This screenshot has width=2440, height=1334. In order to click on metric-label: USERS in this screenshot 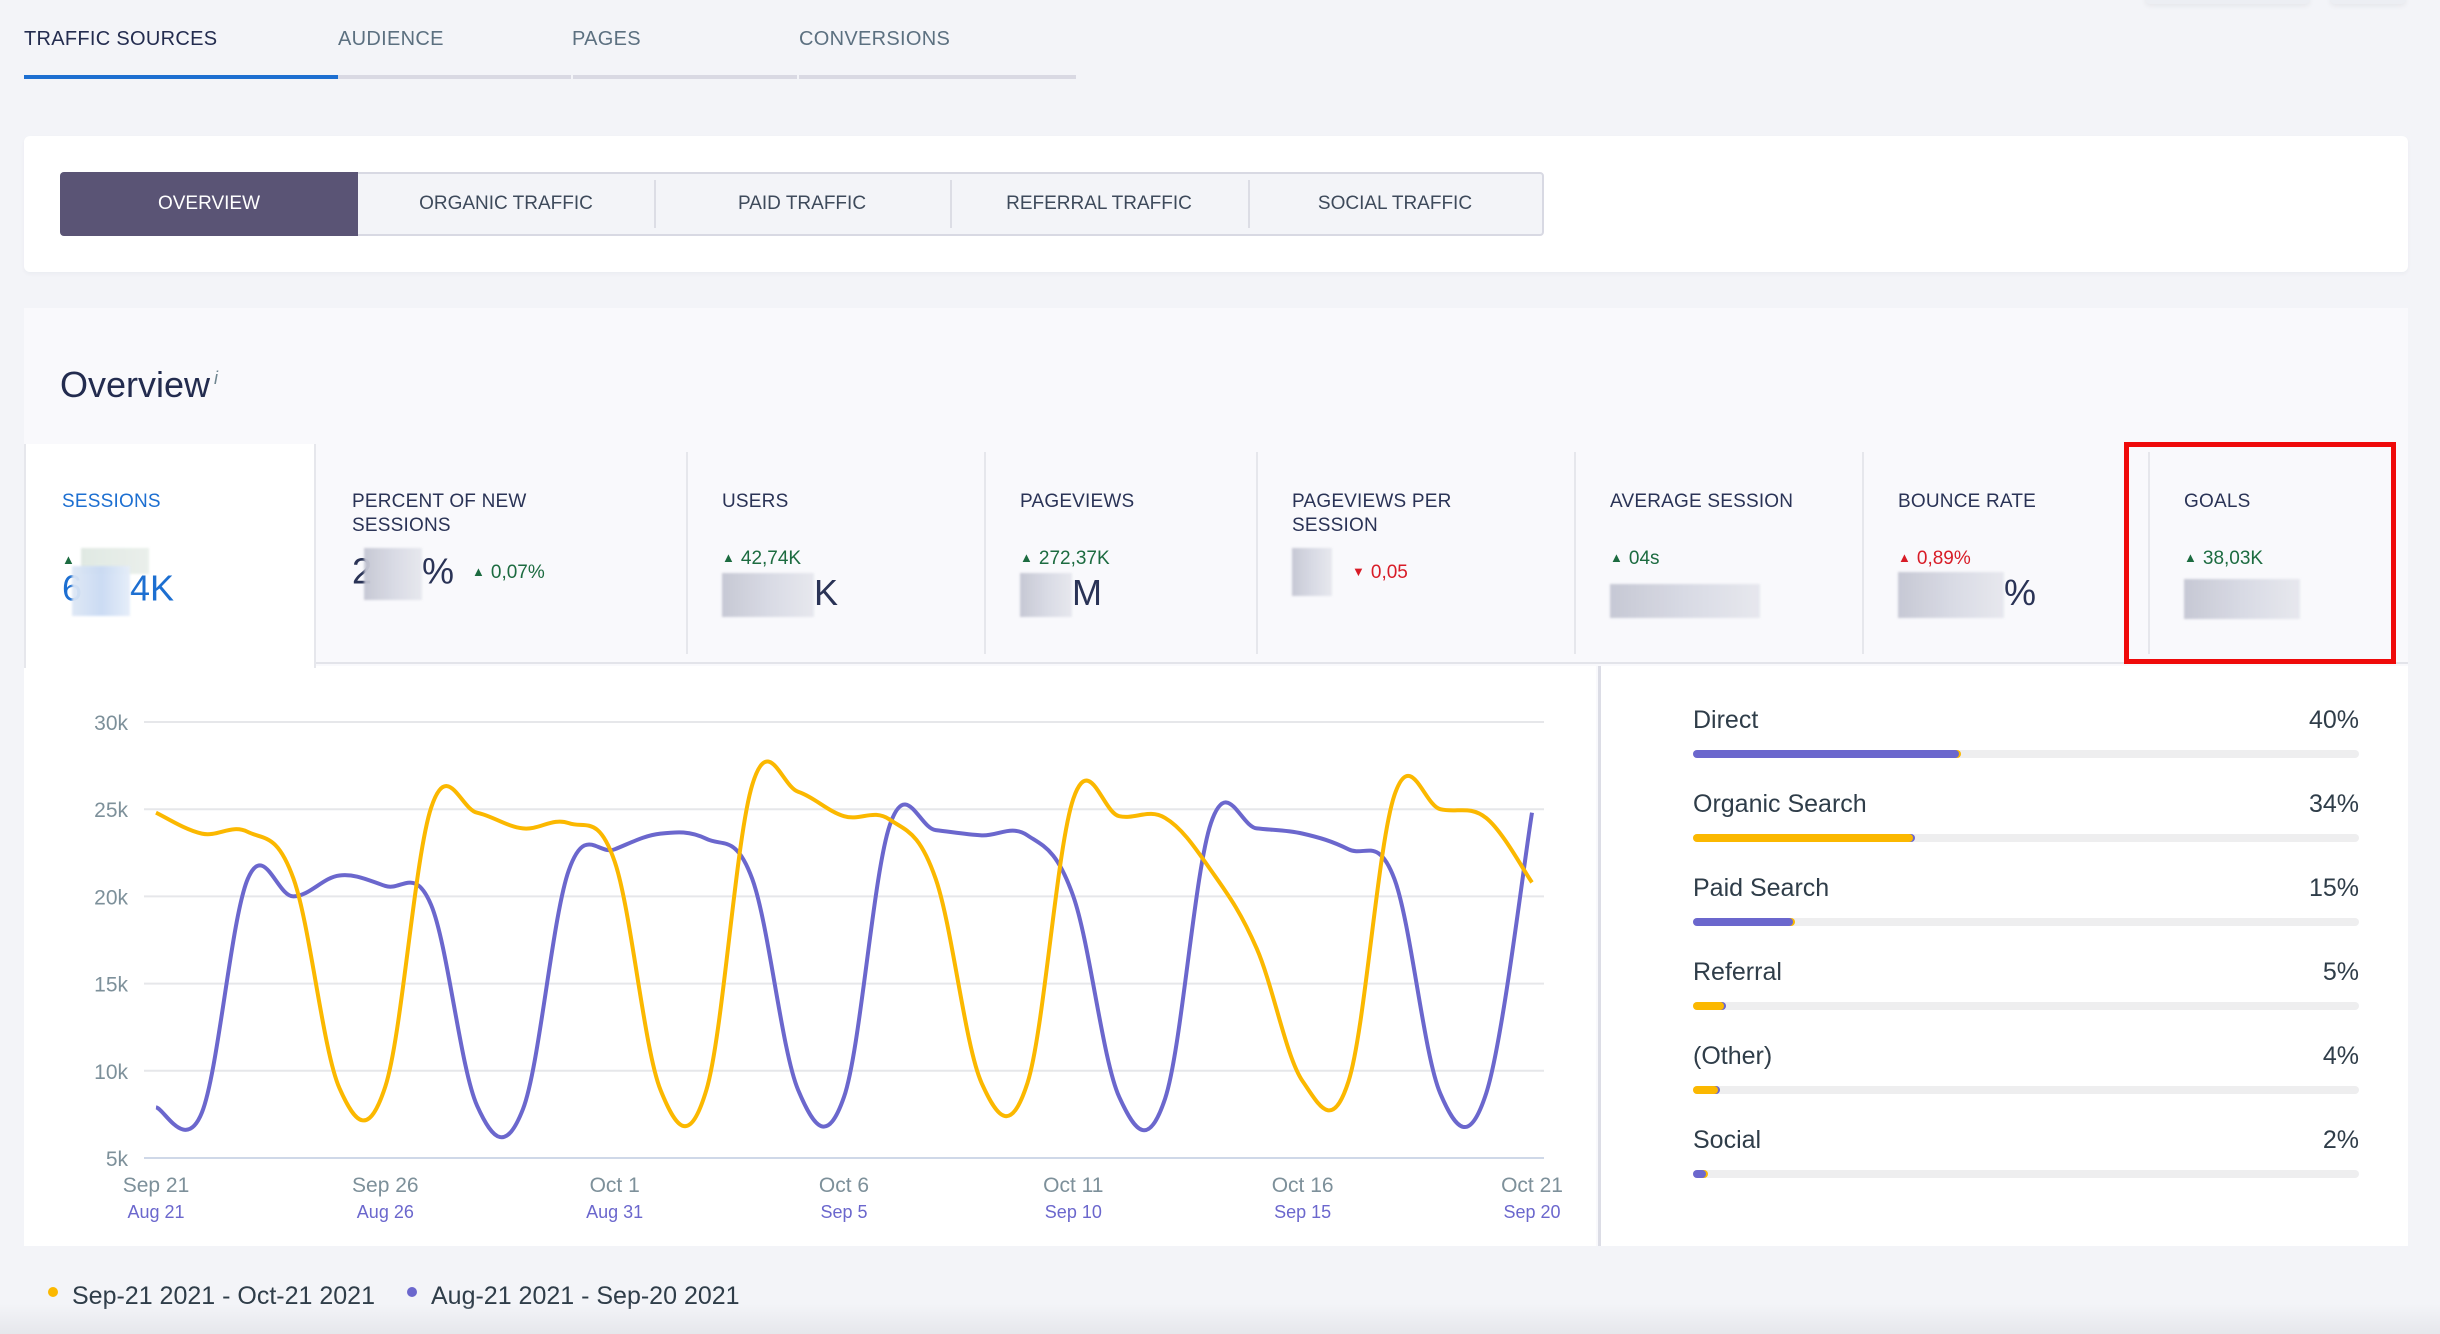, I will do `click(755, 501)`.